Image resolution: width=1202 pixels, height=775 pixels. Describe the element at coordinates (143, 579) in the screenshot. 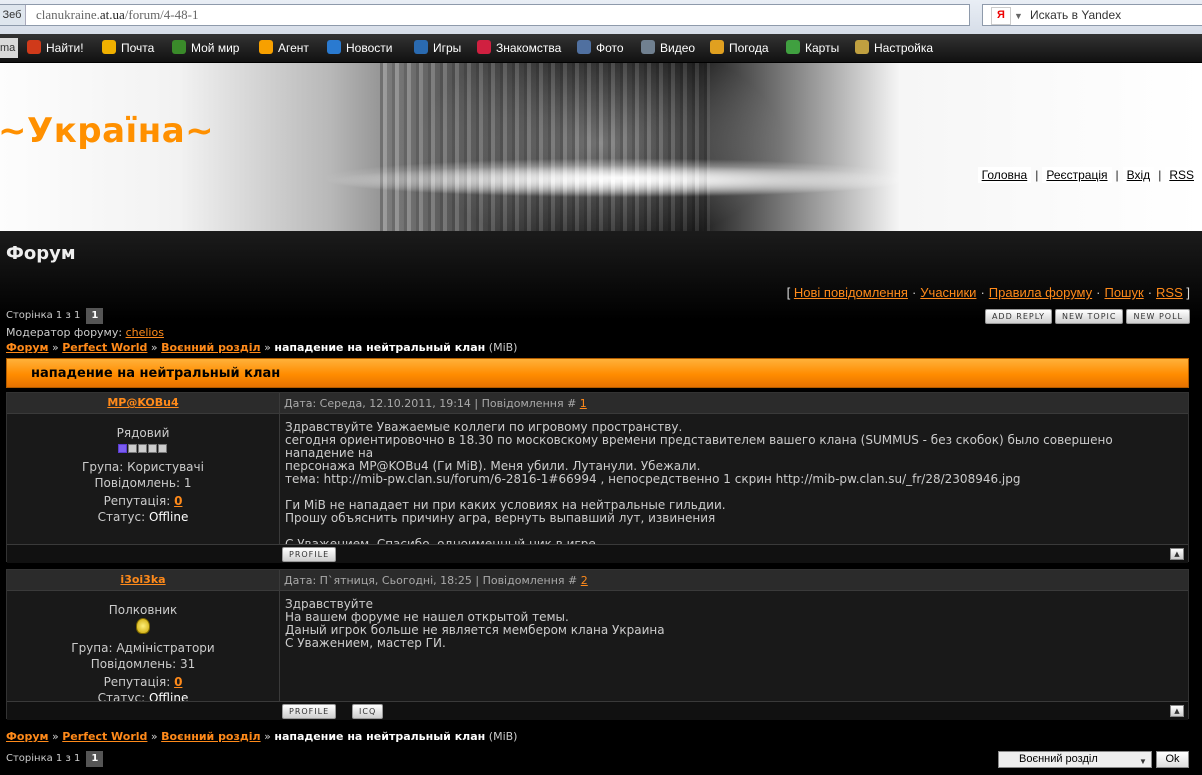

I see `post-author-link: i3oi3ka` at that location.